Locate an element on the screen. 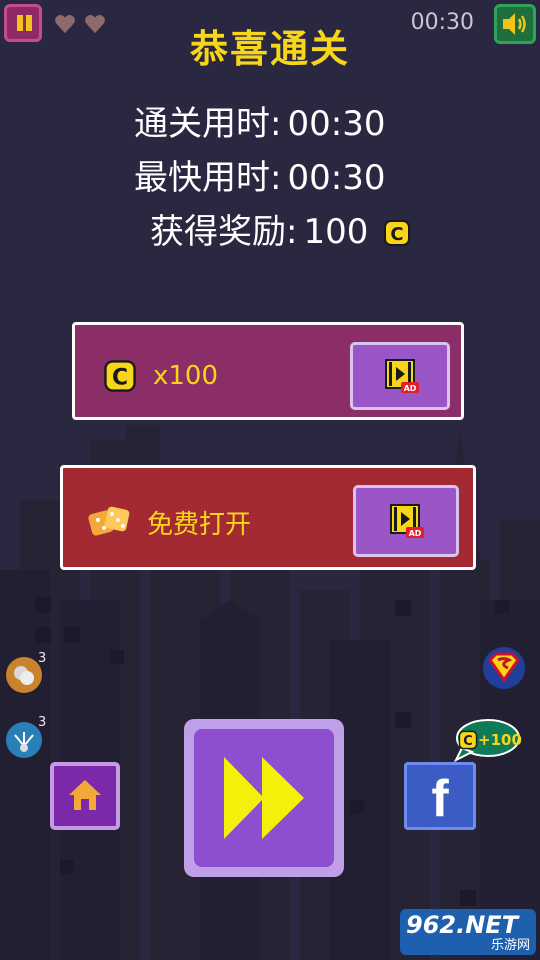 The image size is (540, 960). watch-ad-open-button: AD is located at coordinates (406, 521).